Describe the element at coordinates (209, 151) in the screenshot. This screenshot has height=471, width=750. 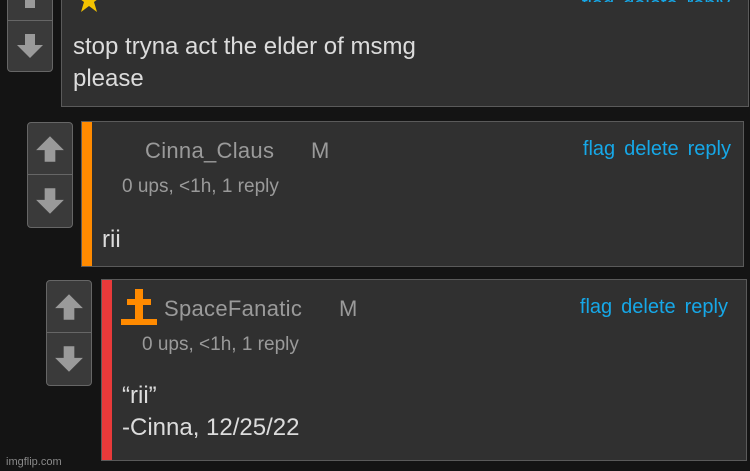
I see `username: Cinna_Claus` at that location.